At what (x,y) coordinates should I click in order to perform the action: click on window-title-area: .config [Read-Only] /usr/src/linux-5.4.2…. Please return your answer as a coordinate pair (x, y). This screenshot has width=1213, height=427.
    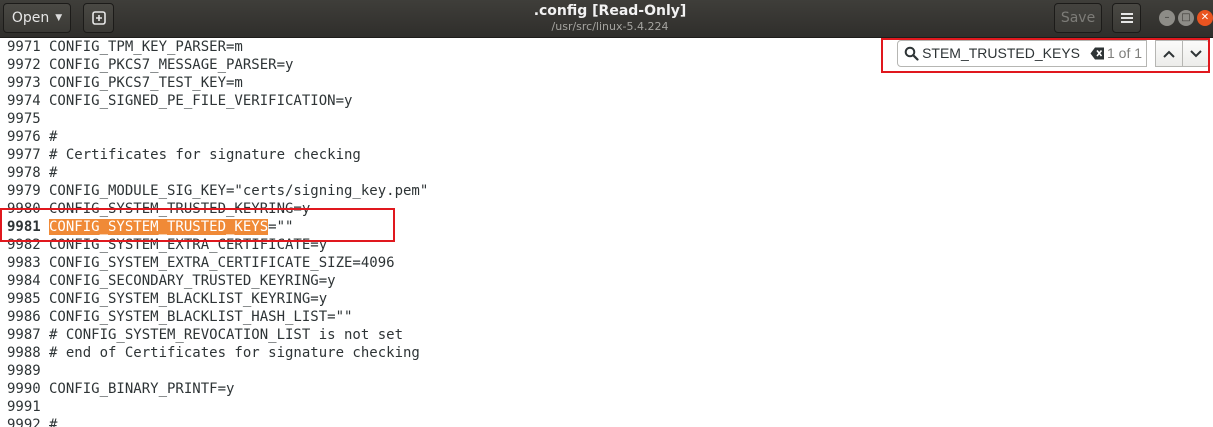
    Looking at the image, I should click on (610, 18).